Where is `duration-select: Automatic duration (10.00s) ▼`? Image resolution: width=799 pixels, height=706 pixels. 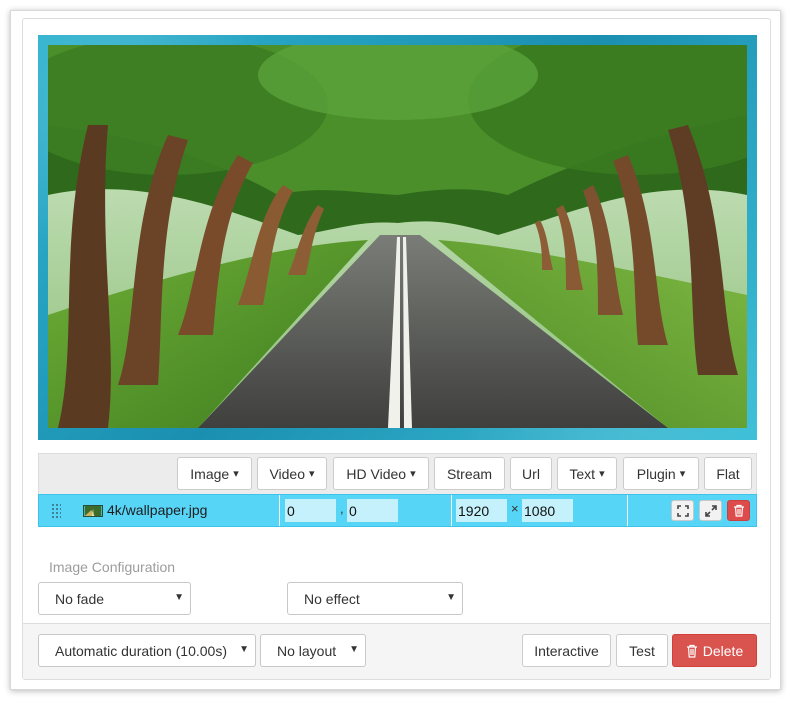
duration-select: Automatic duration (10.00s) ▼ is located at coordinates (147, 650).